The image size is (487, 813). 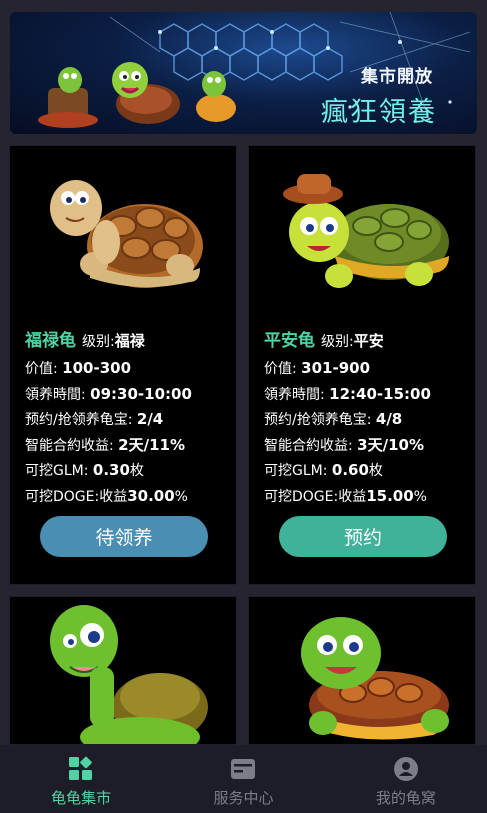 What do you see at coordinates (151, 444) in the screenshot?
I see `contract-yield-value: 2天/11%` at bounding box center [151, 444].